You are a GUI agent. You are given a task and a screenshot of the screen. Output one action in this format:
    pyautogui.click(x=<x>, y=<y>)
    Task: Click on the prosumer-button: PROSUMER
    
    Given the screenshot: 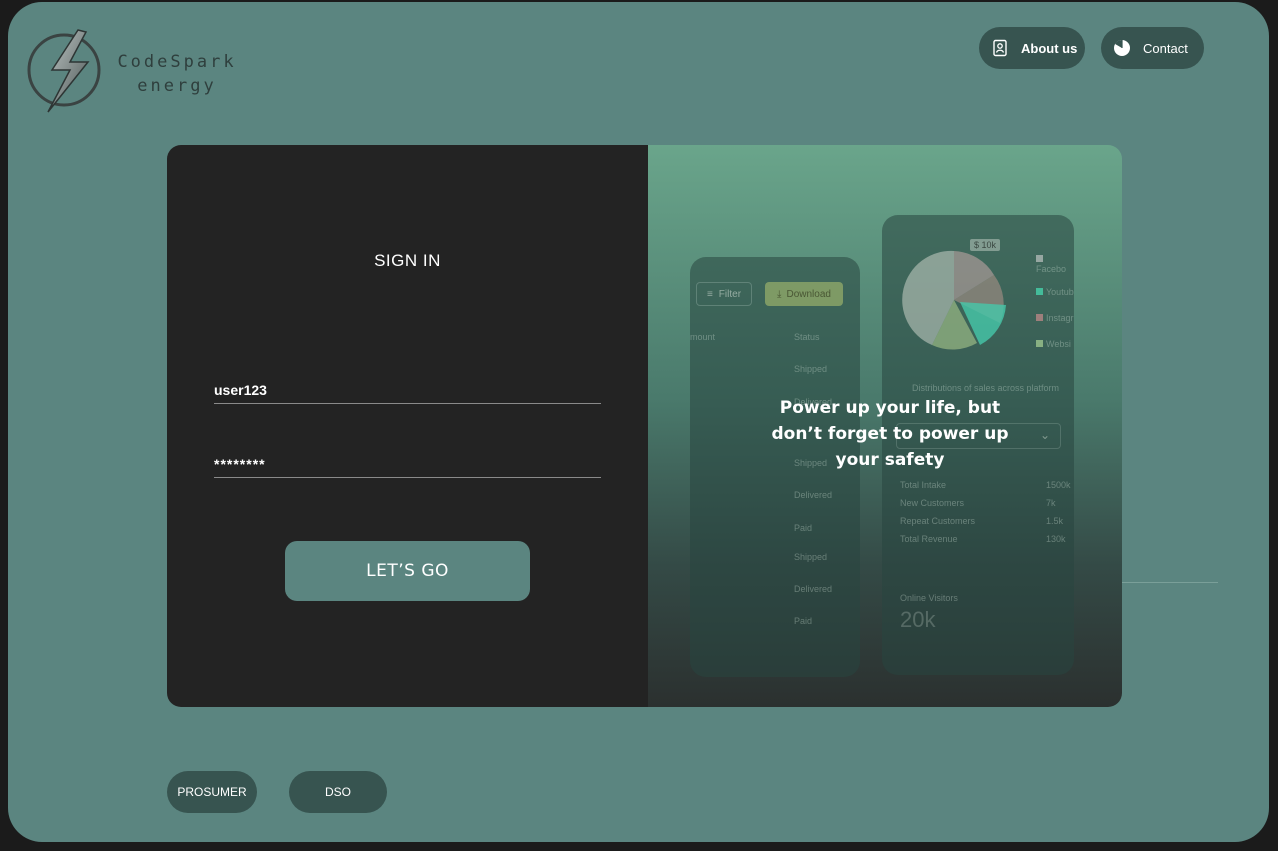 What is the action you would take?
    pyautogui.click(x=212, y=792)
    